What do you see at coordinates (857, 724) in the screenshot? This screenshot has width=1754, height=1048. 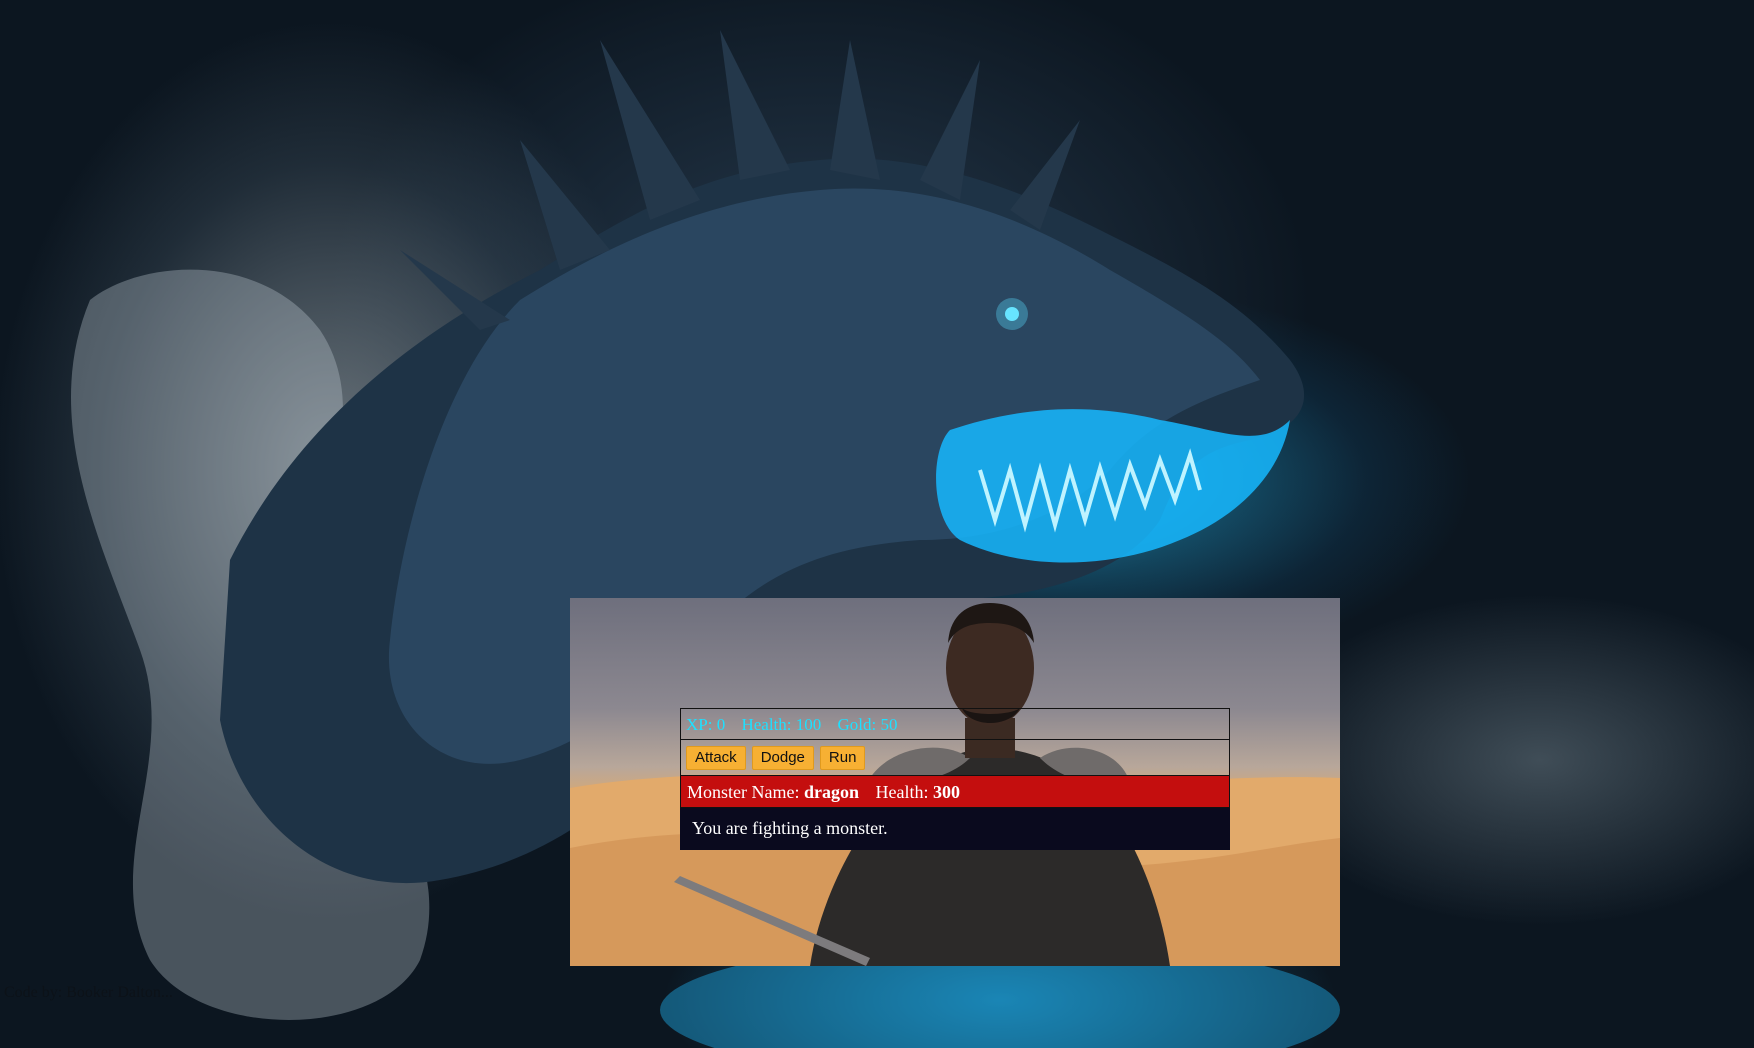 I see `gold-label: Gold:` at bounding box center [857, 724].